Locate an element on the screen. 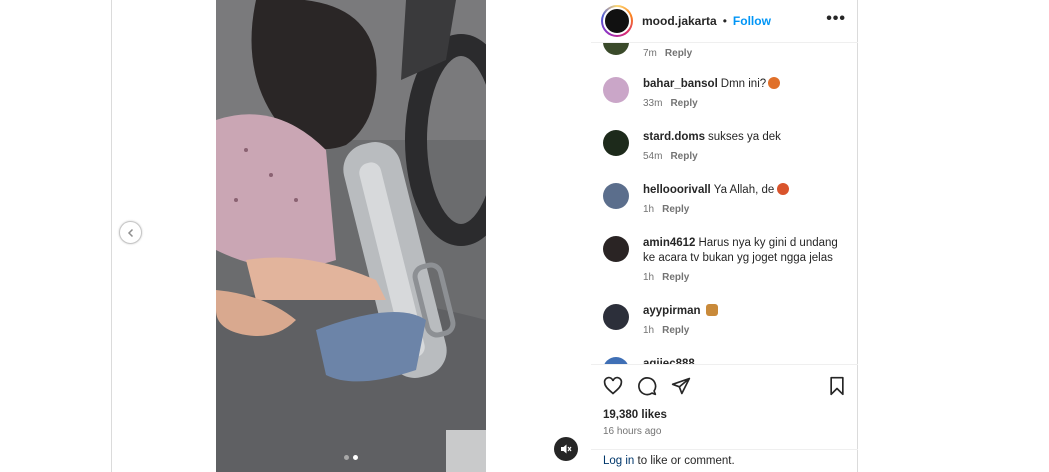 The image size is (1049, 472). post-actions: 19,380 likes 16 hours ago is located at coordinates (724, 406).